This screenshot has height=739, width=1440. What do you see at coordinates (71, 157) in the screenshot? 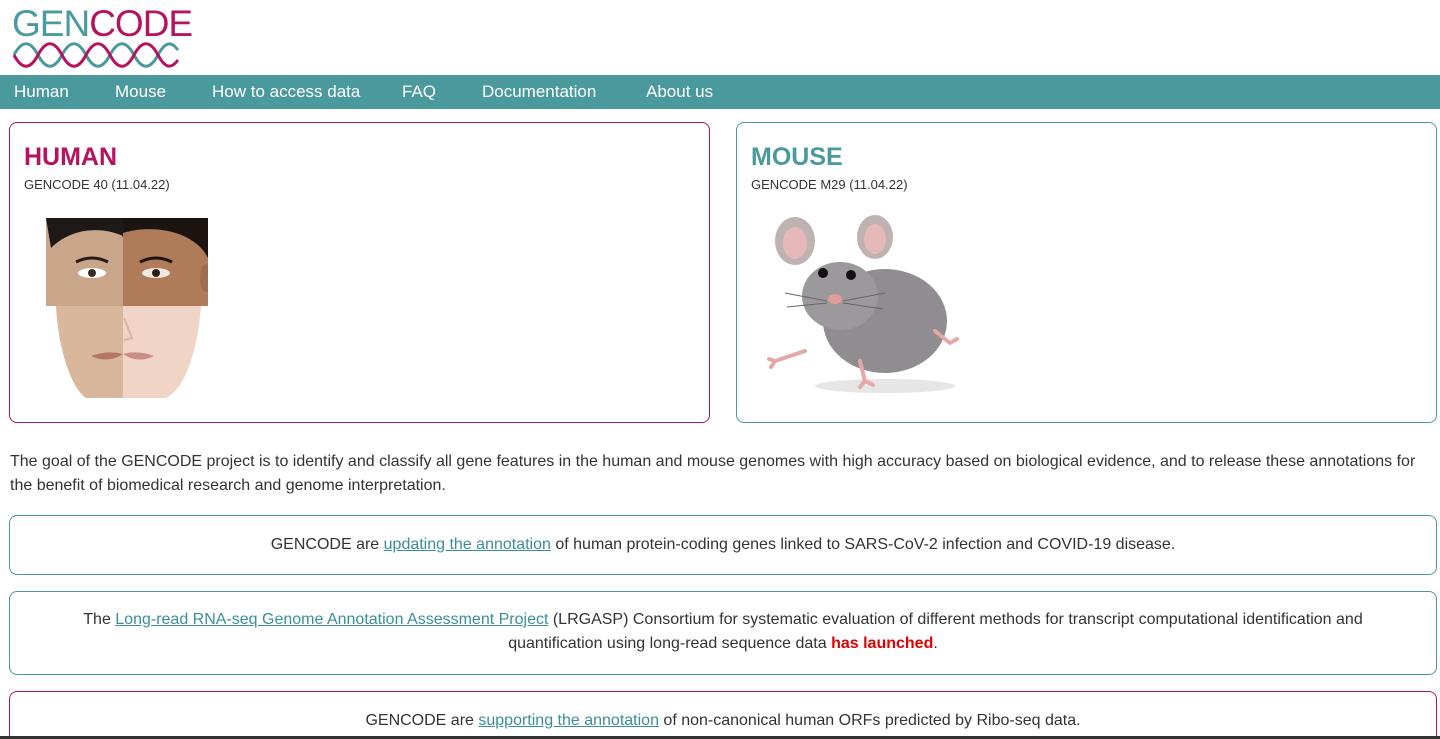
I see `human-card-title: HUMAN` at bounding box center [71, 157].